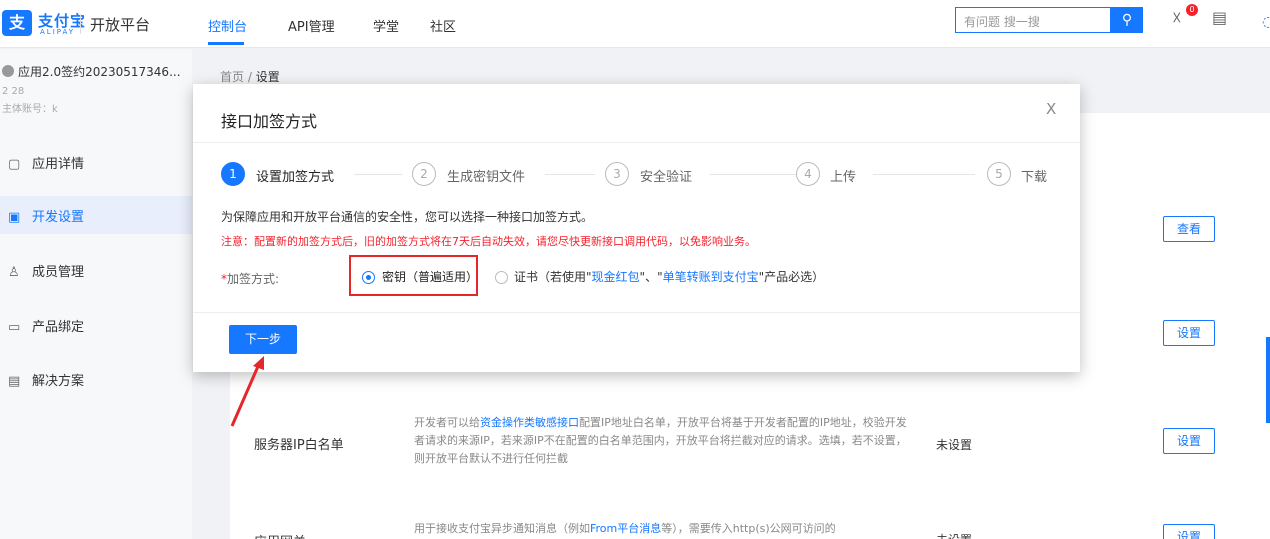  Describe the element at coordinates (96, 215) in the screenshot. I see `sidebar-item-dev-settings: ▣ 开发设置` at that location.